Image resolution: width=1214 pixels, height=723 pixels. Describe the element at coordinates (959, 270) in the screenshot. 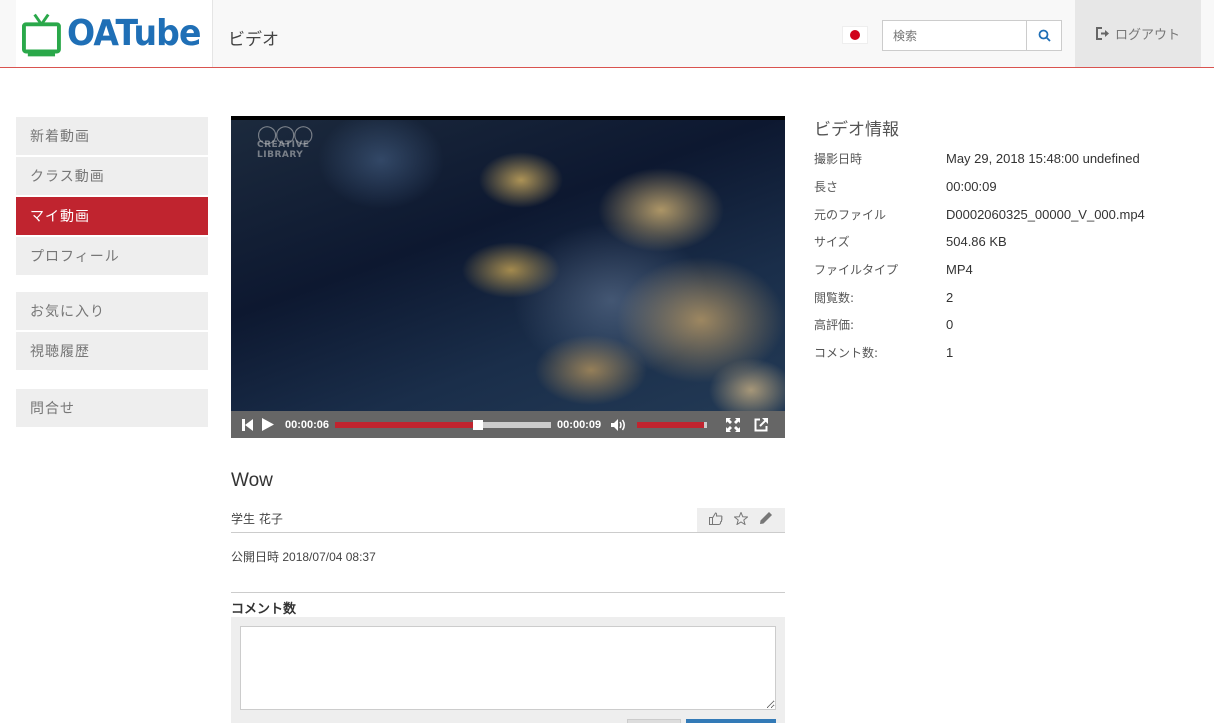

I see `info-value: MP4` at that location.